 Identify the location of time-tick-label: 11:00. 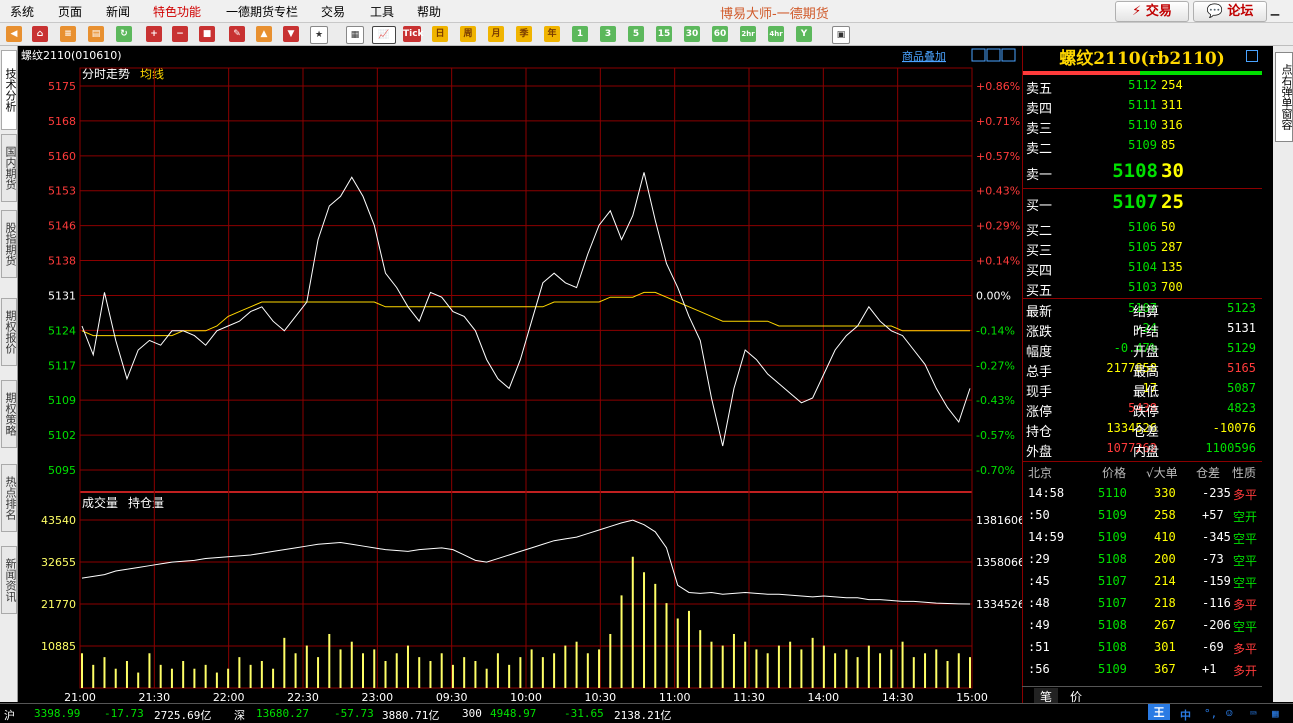
(675, 697).